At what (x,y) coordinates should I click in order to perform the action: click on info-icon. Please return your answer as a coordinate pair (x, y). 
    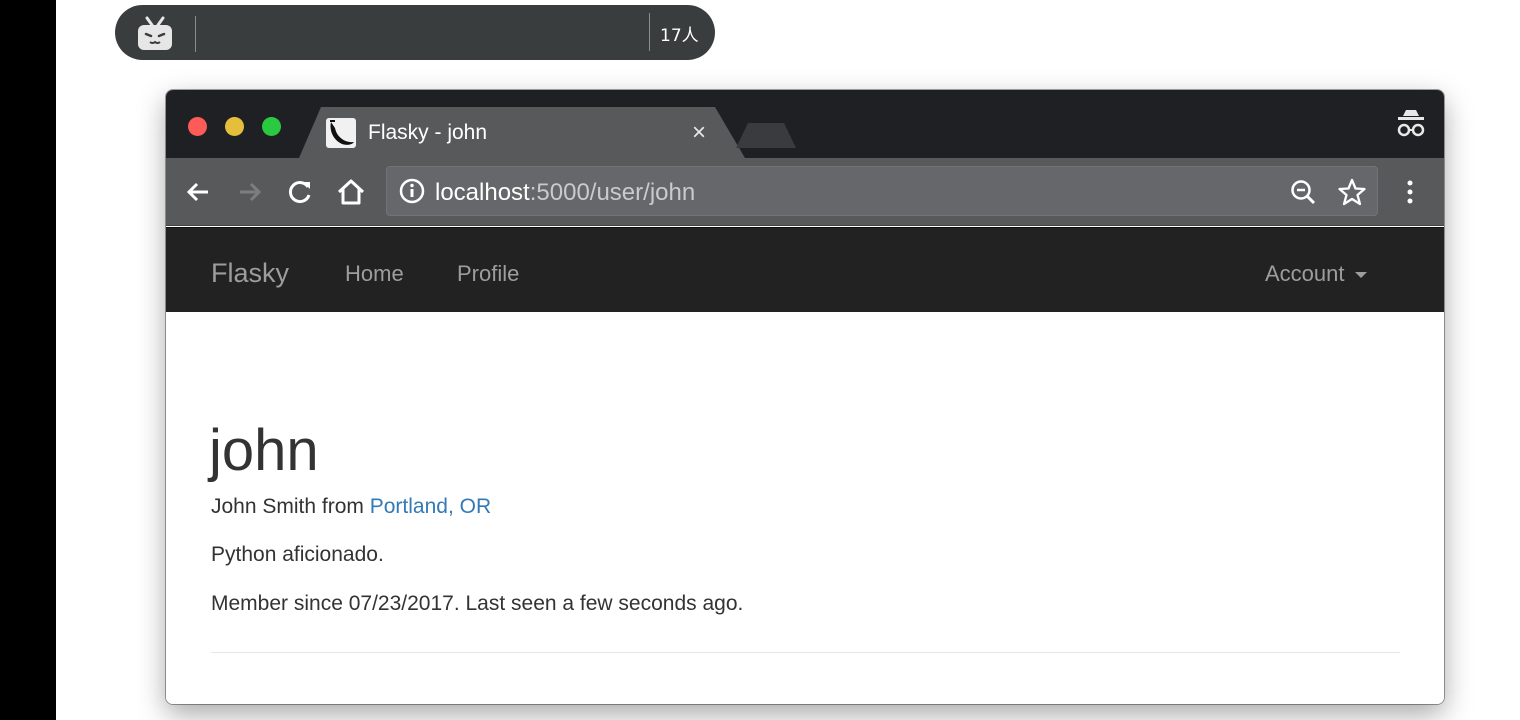
    Looking at the image, I should click on (412, 191).